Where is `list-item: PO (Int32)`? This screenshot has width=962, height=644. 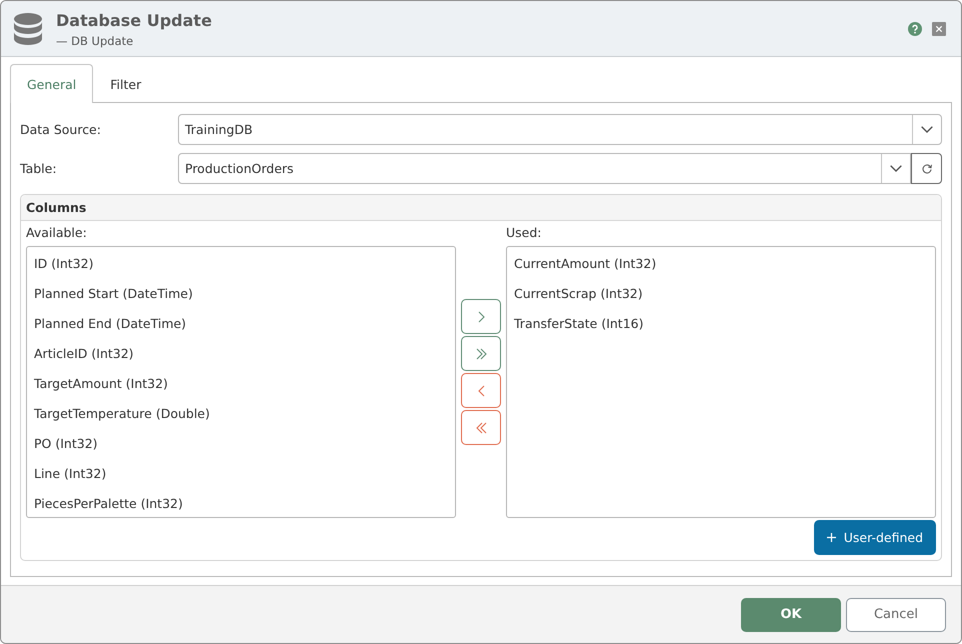
list-item: PO (Int32) is located at coordinates (241, 443).